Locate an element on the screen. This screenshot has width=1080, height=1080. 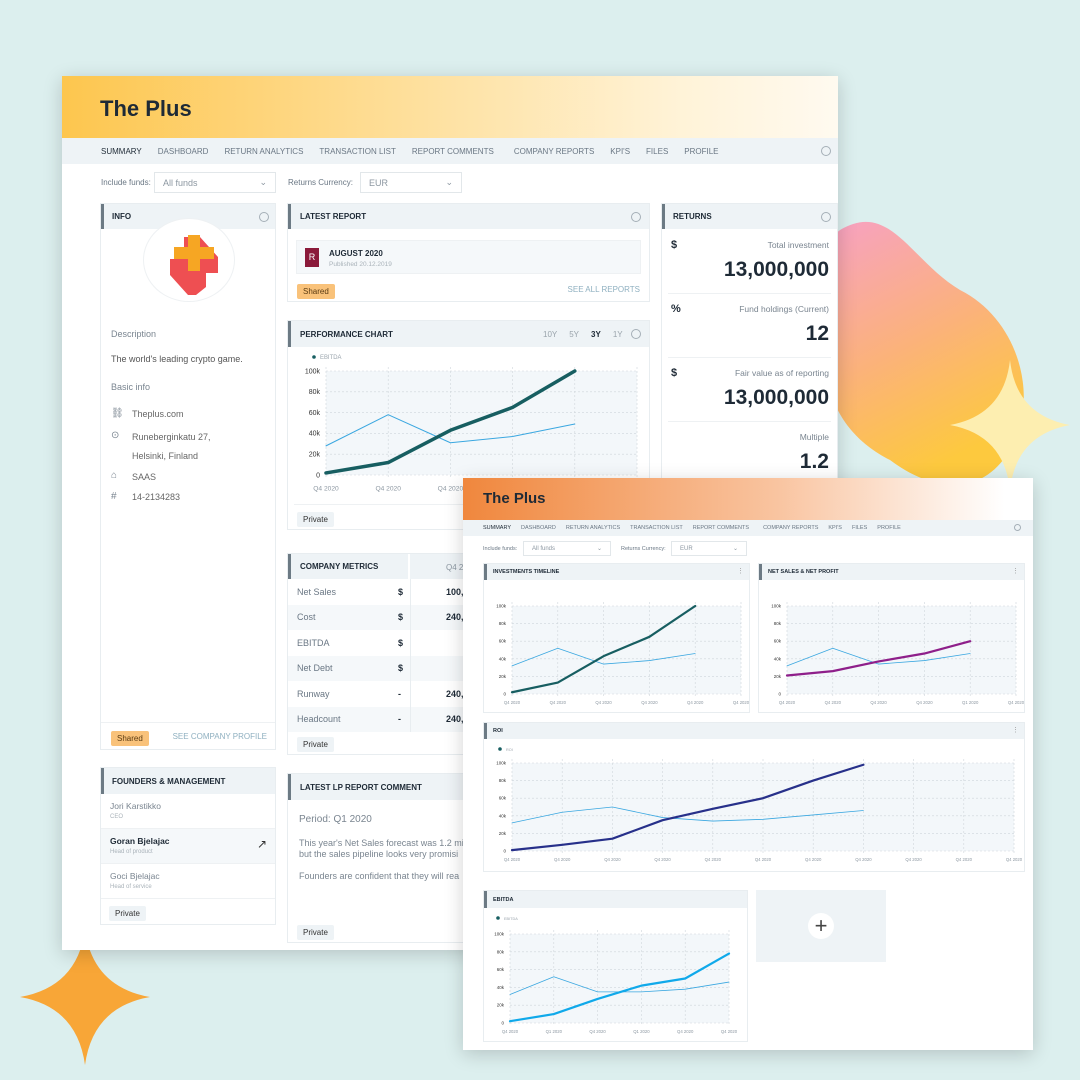
range-3y: 3Y is located at coordinates (596, 334).